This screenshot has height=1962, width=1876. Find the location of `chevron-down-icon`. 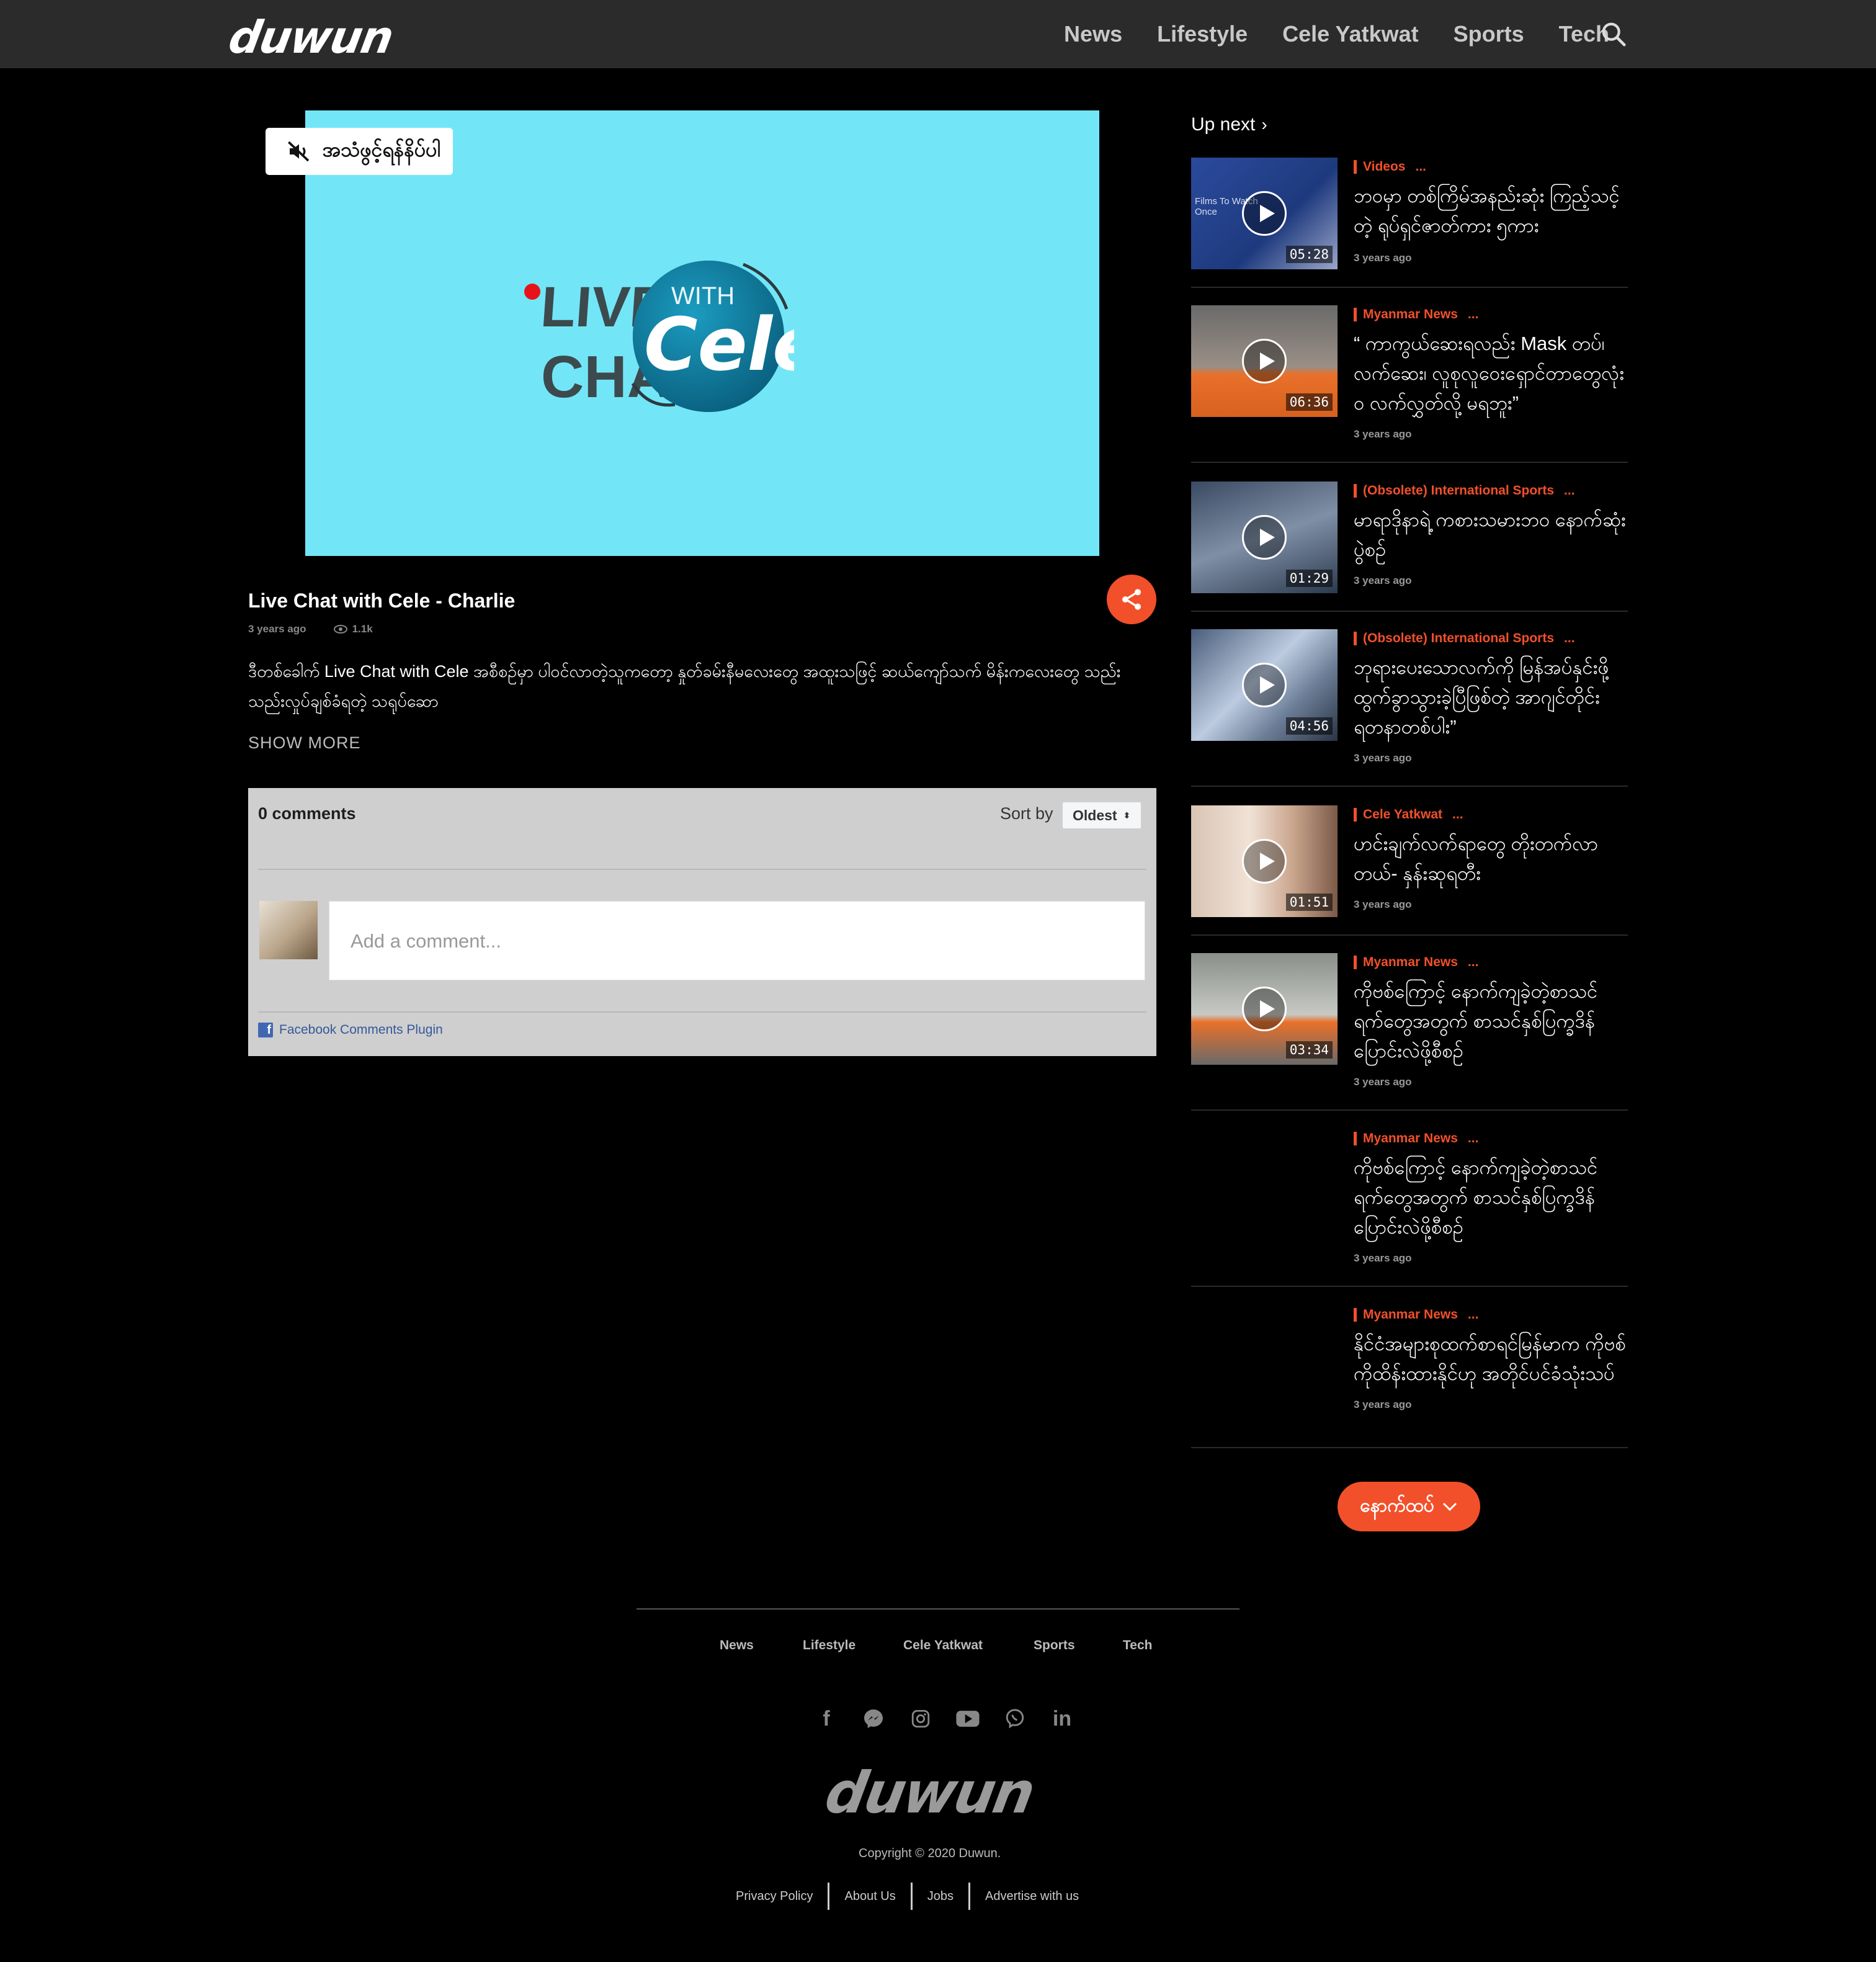

chevron-down-icon is located at coordinates (1449, 1507).